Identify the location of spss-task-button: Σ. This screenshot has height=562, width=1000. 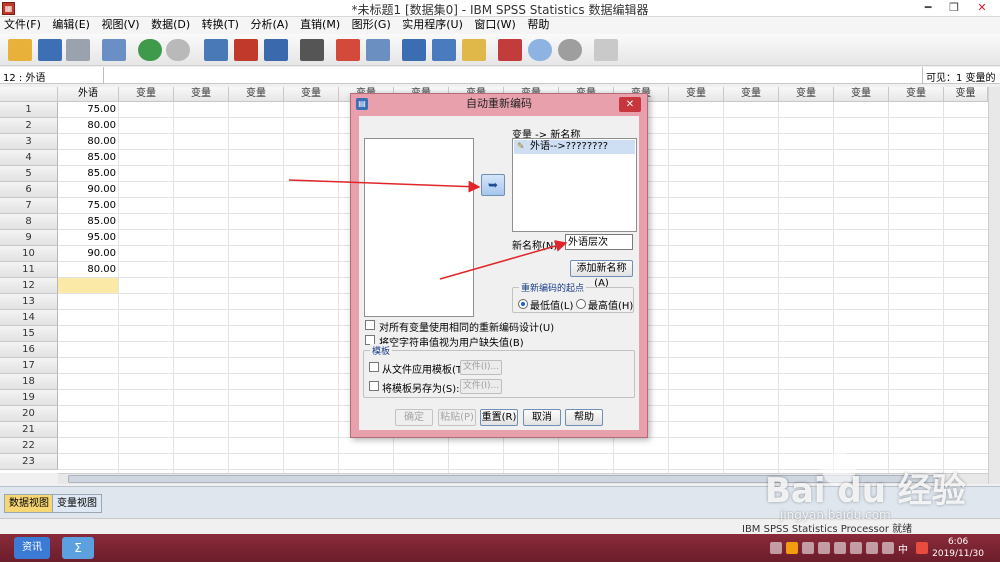
(78, 548).